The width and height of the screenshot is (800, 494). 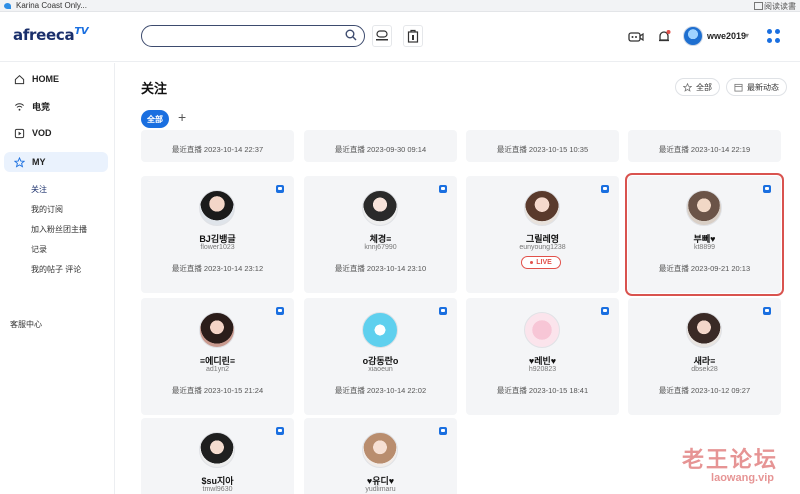 I want to click on afreecatv-logo: afreecaTV, so click(x=51, y=35).